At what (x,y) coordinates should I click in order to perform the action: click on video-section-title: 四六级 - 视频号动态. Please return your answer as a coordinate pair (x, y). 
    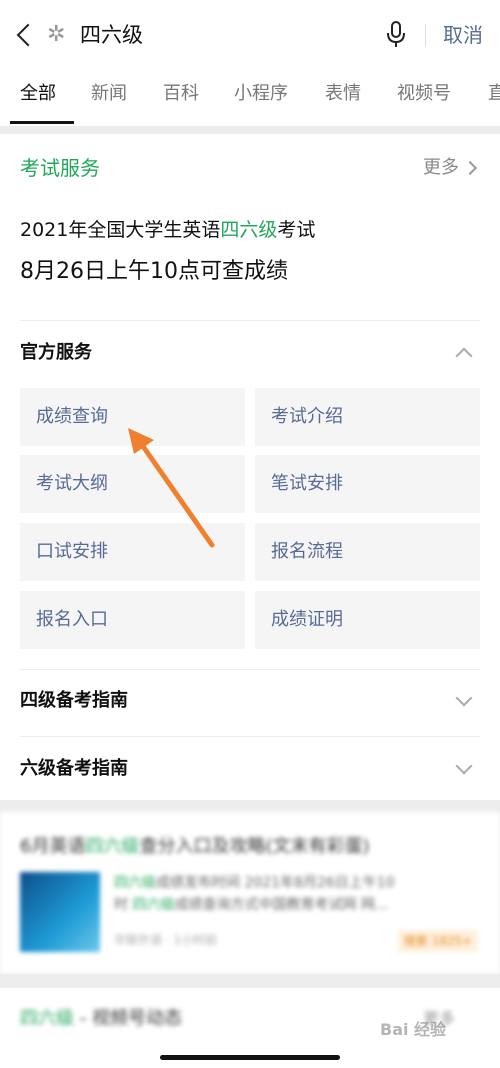
    Looking at the image, I should click on (101, 1019).